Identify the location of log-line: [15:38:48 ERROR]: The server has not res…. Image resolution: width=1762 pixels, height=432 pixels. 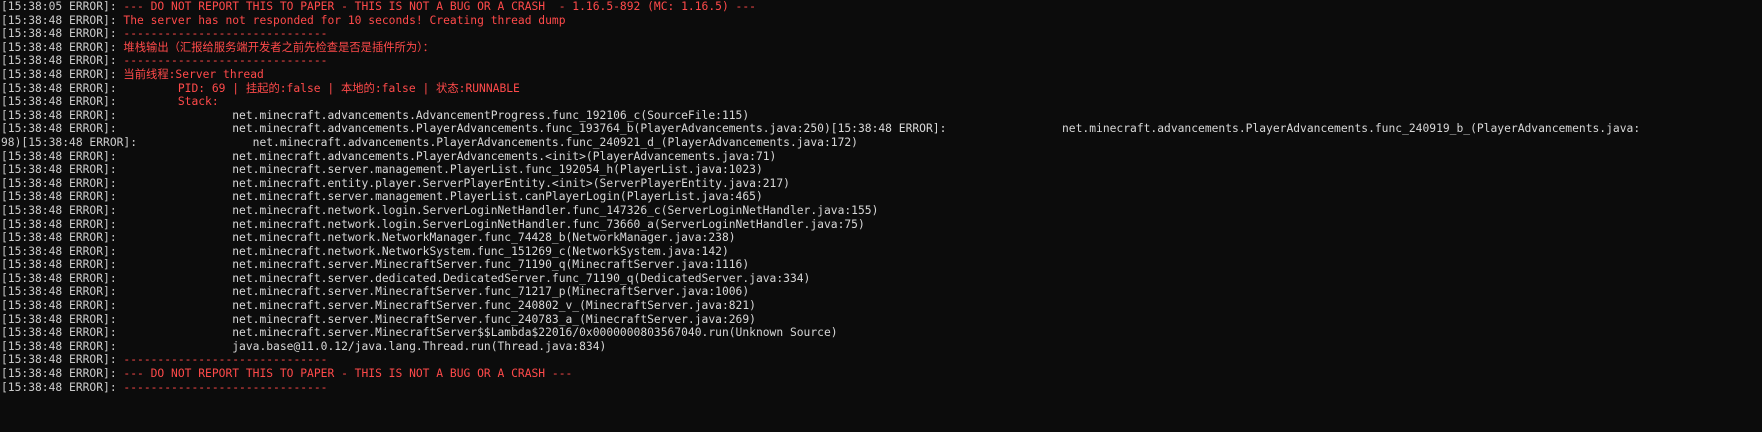
(881, 21).